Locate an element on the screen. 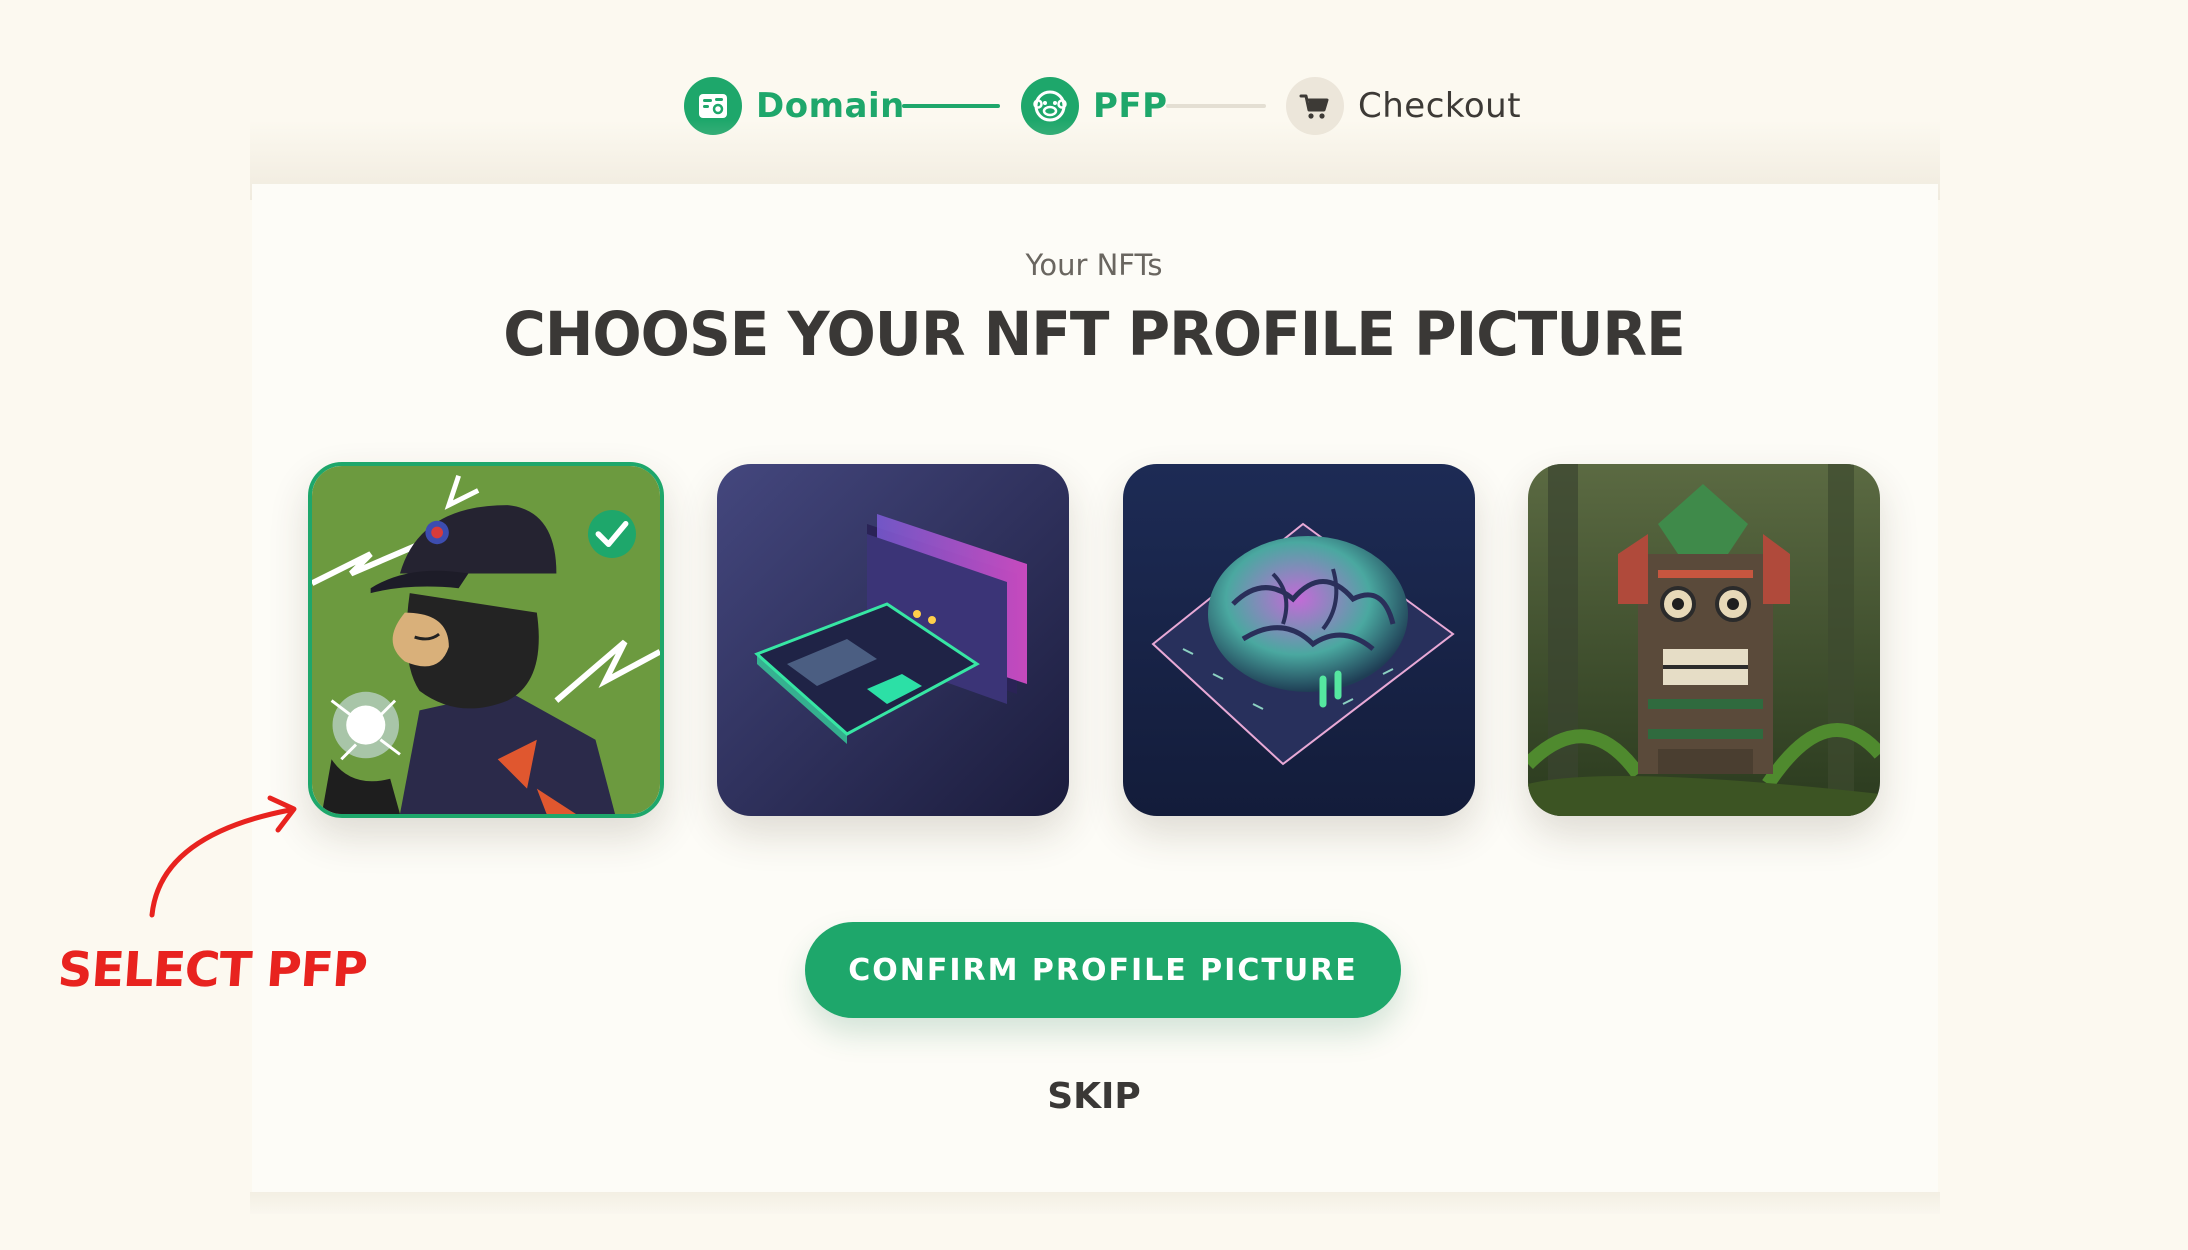 Image resolution: width=2188 pixels, height=1250 pixels. nft-card-lightning-ape is located at coordinates (486, 640).